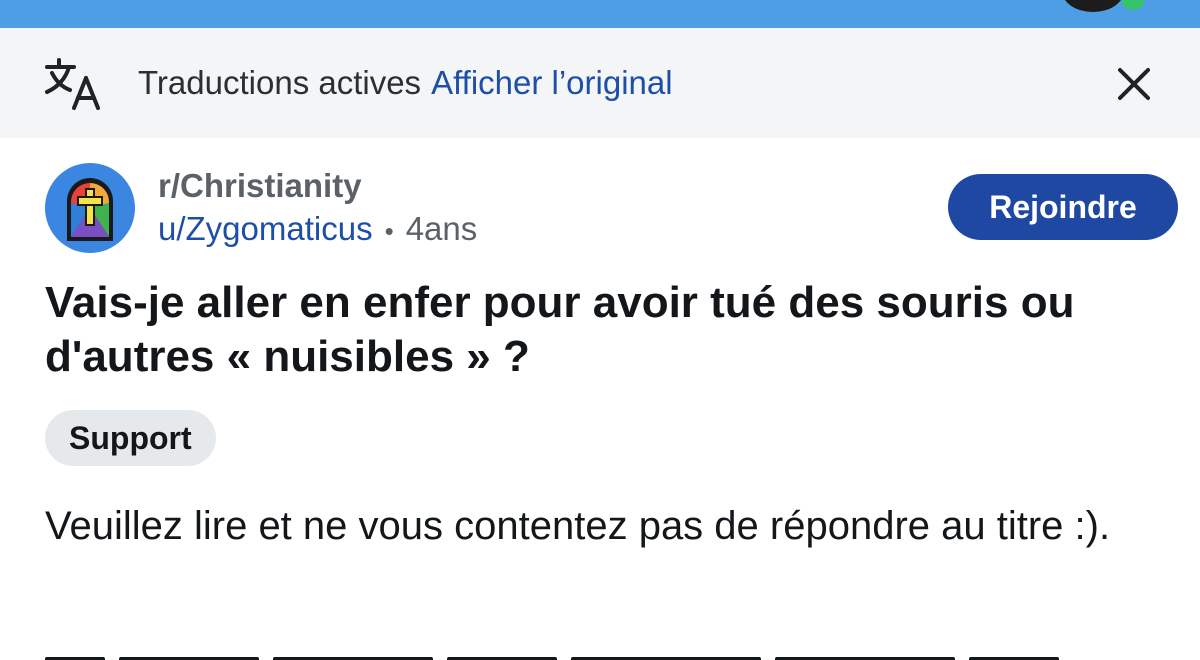  I want to click on top-bar, so click(600, 14).